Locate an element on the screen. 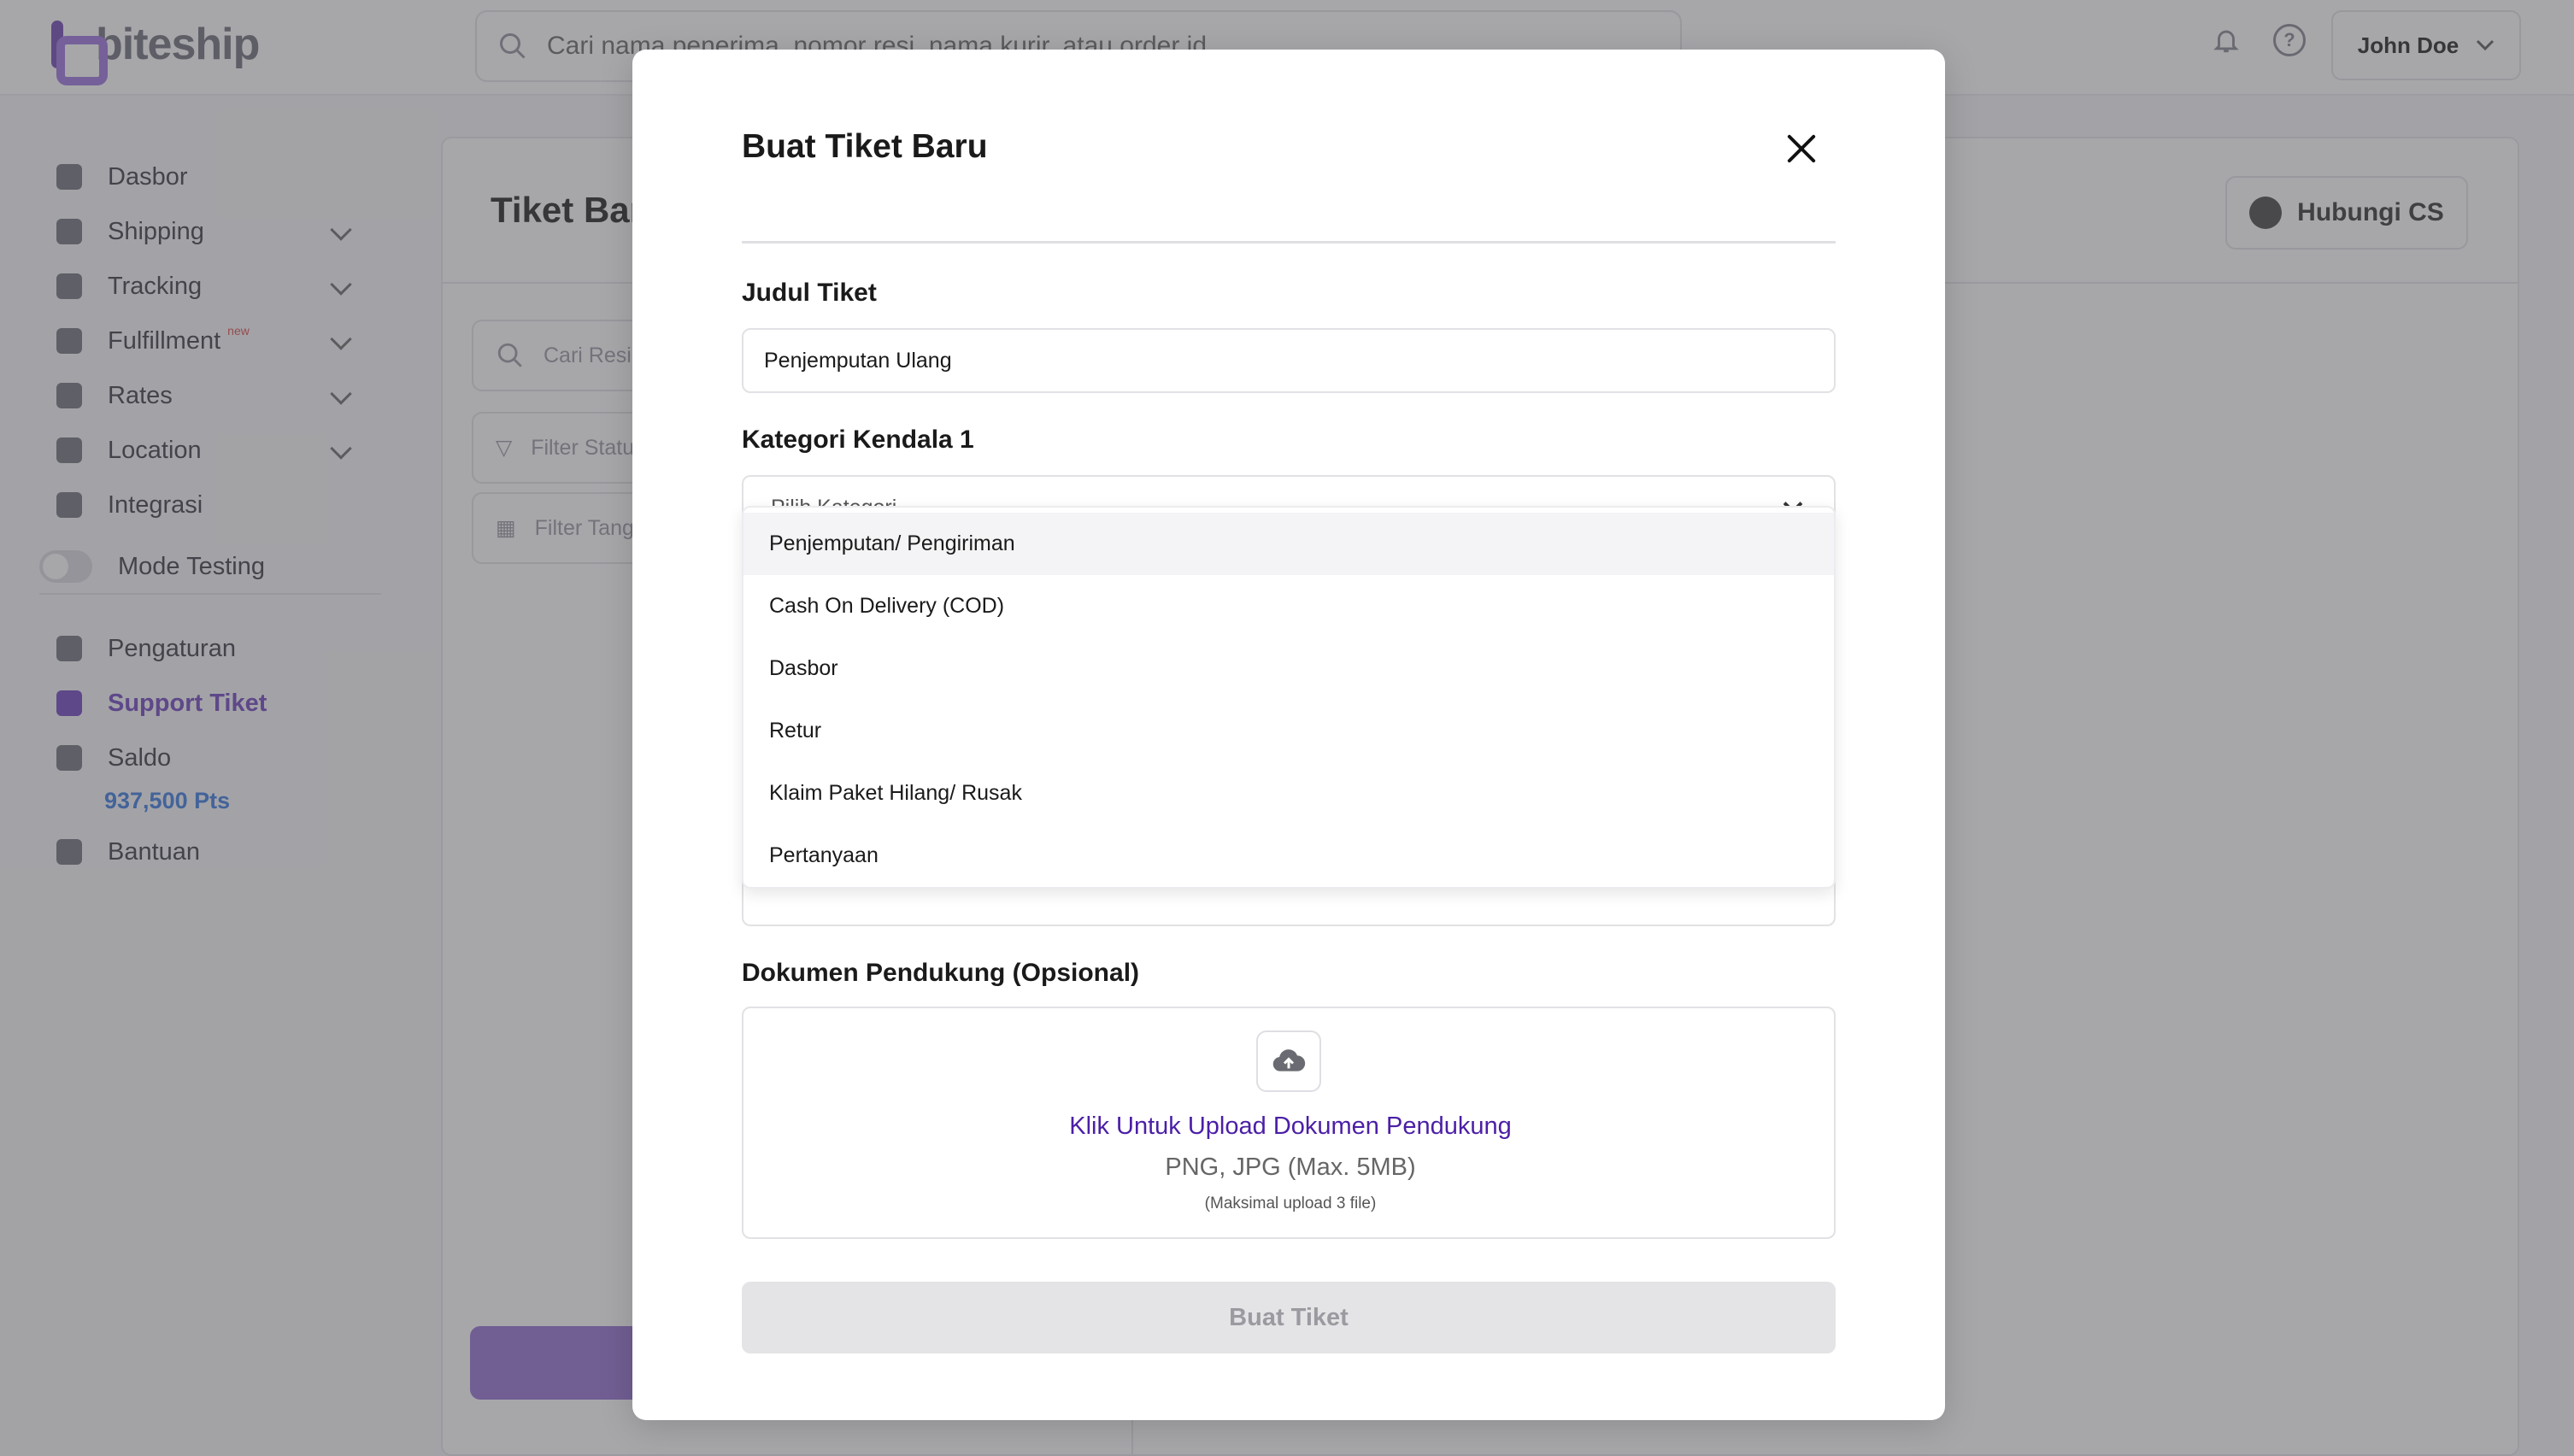  category-option: Klaim Paket Hilang/ Rusak is located at coordinates (1288, 793).